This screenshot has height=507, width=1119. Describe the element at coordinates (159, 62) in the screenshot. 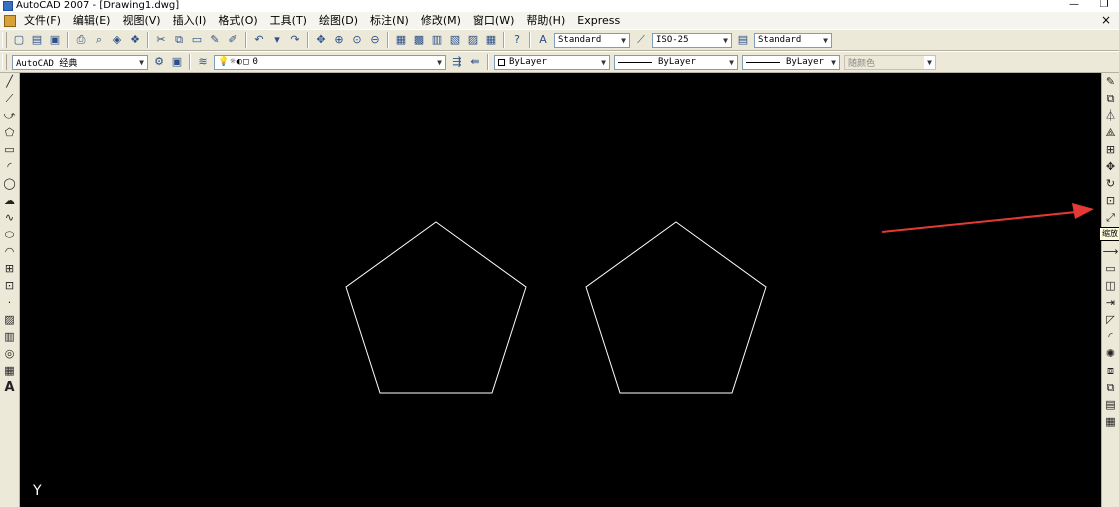

I see `workspace-settings-icon: ⚙` at that location.